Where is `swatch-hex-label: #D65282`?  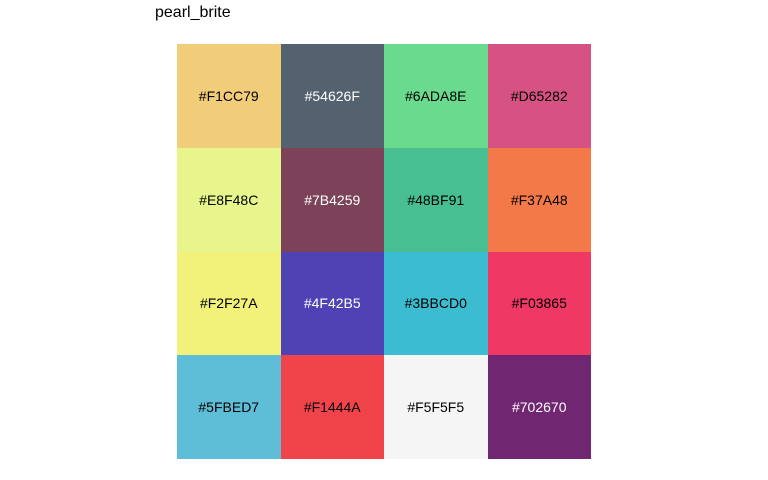
swatch-hex-label: #D65282 is located at coordinates (539, 95).